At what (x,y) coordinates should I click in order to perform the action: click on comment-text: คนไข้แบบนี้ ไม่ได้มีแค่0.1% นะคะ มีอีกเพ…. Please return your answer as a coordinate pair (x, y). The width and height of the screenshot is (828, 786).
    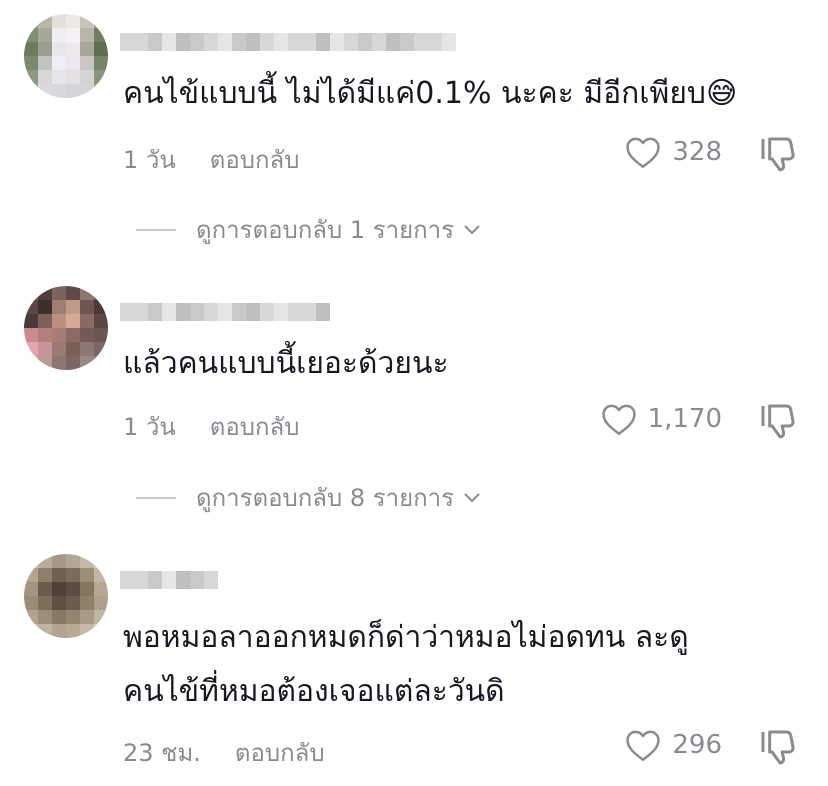
    Looking at the image, I should click on (430, 93).